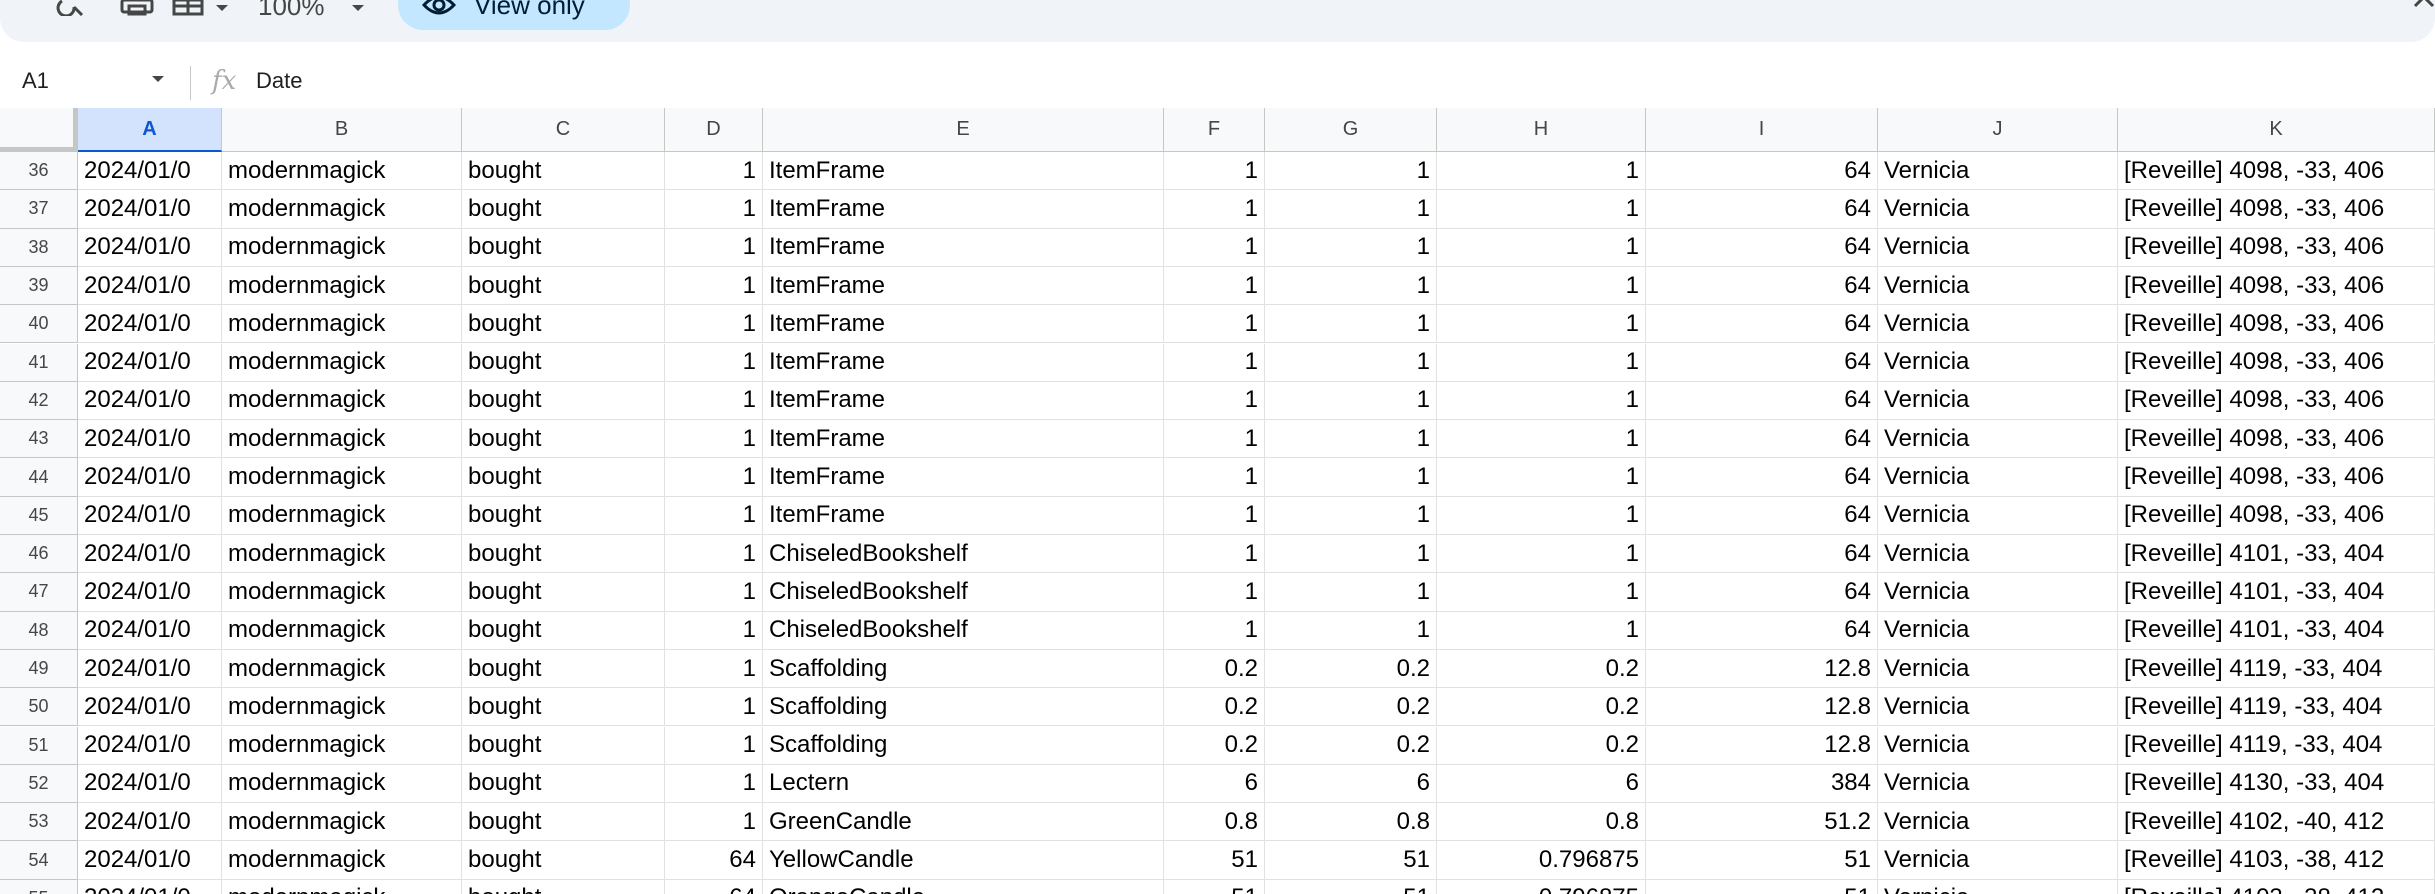 The image size is (2435, 894). What do you see at coordinates (963, 707) in the screenshot?
I see `cell-e: Scaffolding` at bounding box center [963, 707].